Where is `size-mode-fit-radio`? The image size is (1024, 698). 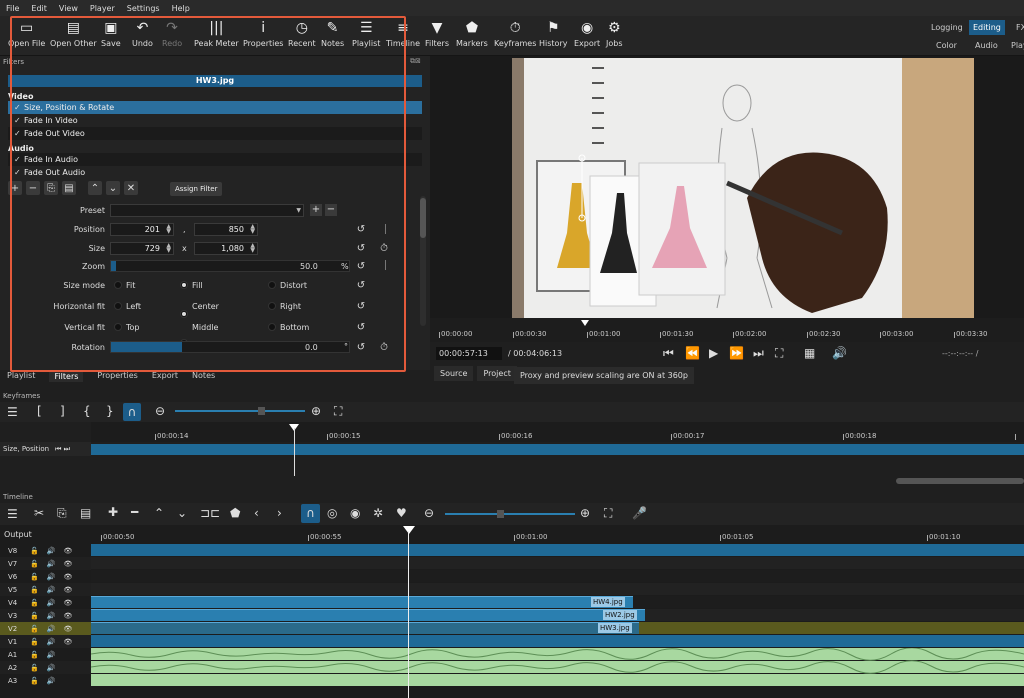
size-mode-fit-radio is located at coordinates (118, 285).